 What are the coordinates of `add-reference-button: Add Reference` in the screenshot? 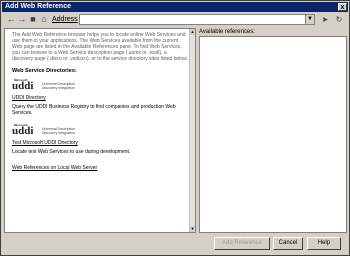 It's located at (242, 243).